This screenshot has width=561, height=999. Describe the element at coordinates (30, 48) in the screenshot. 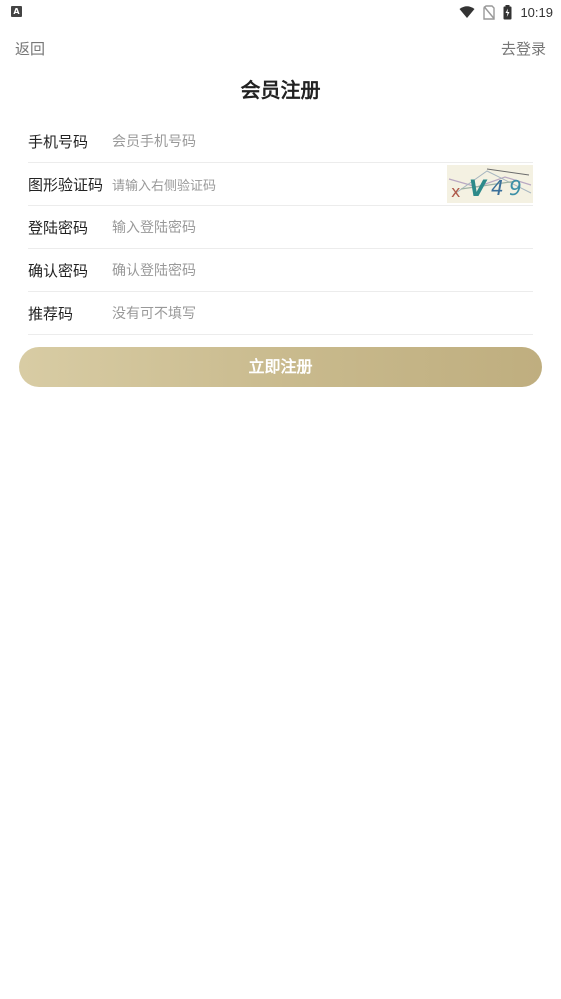

I see `back-link: 返回` at that location.